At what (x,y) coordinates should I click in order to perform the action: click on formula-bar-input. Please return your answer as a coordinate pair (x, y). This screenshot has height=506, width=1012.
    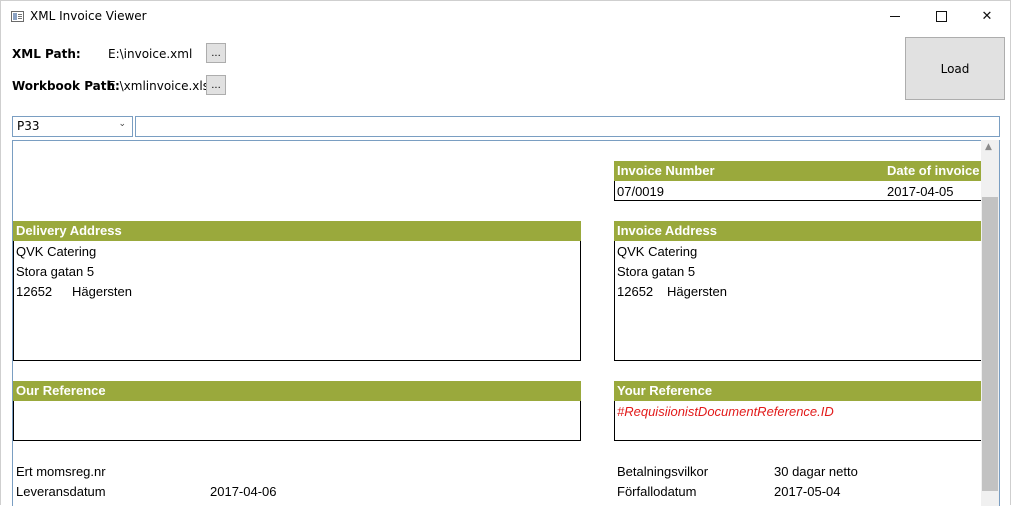
    Looking at the image, I should click on (567, 126).